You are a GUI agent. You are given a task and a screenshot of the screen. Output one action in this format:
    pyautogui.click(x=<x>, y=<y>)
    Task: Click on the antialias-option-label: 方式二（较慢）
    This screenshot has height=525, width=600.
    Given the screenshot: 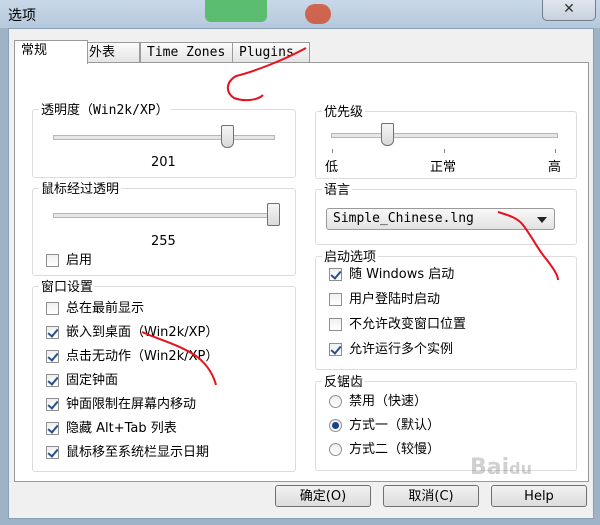 What is the action you would take?
    pyautogui.click(x=395, y=449)
    